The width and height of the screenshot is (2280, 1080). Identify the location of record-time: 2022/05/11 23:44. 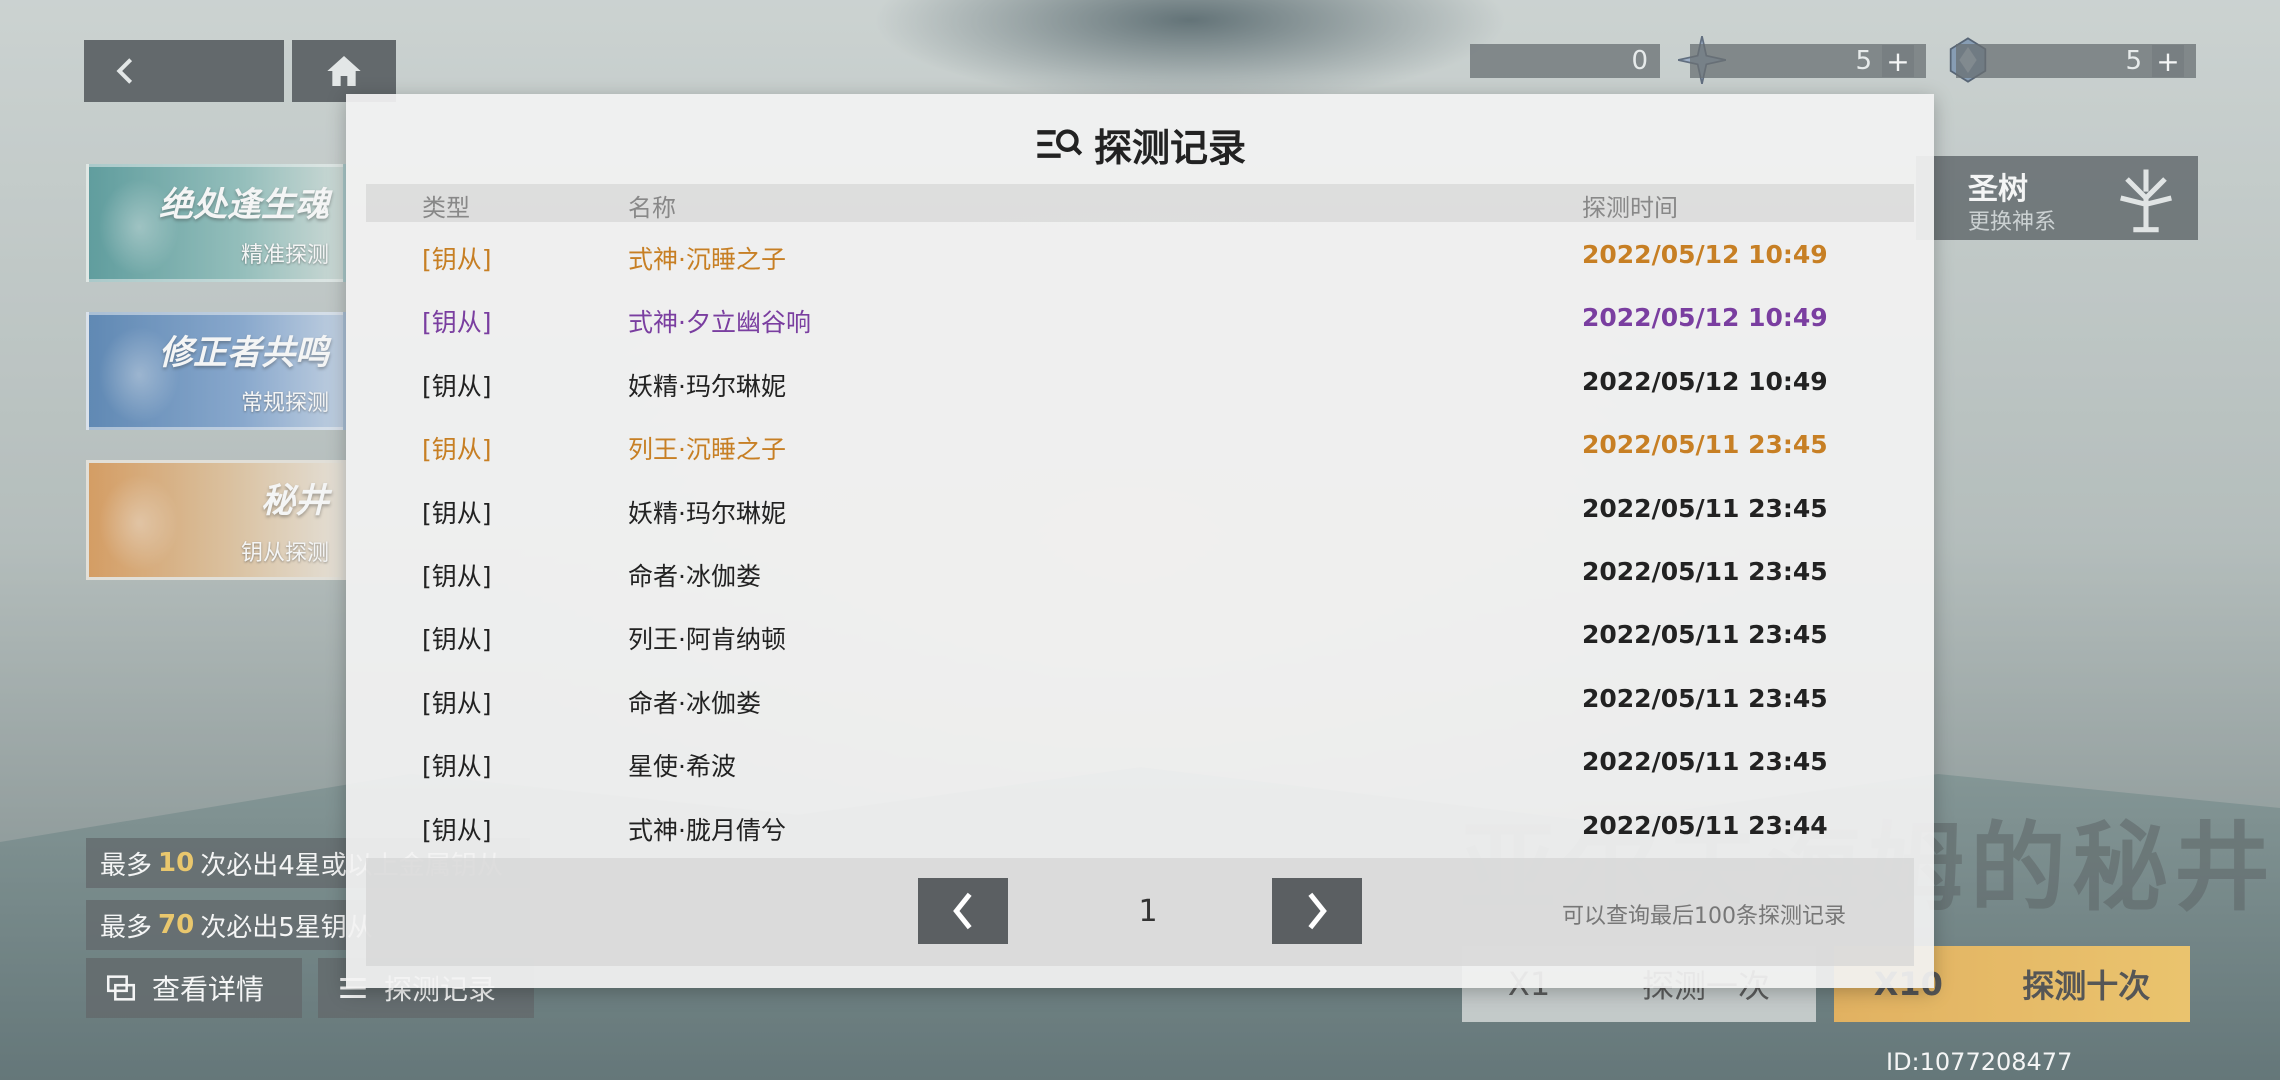
(1705, 825).